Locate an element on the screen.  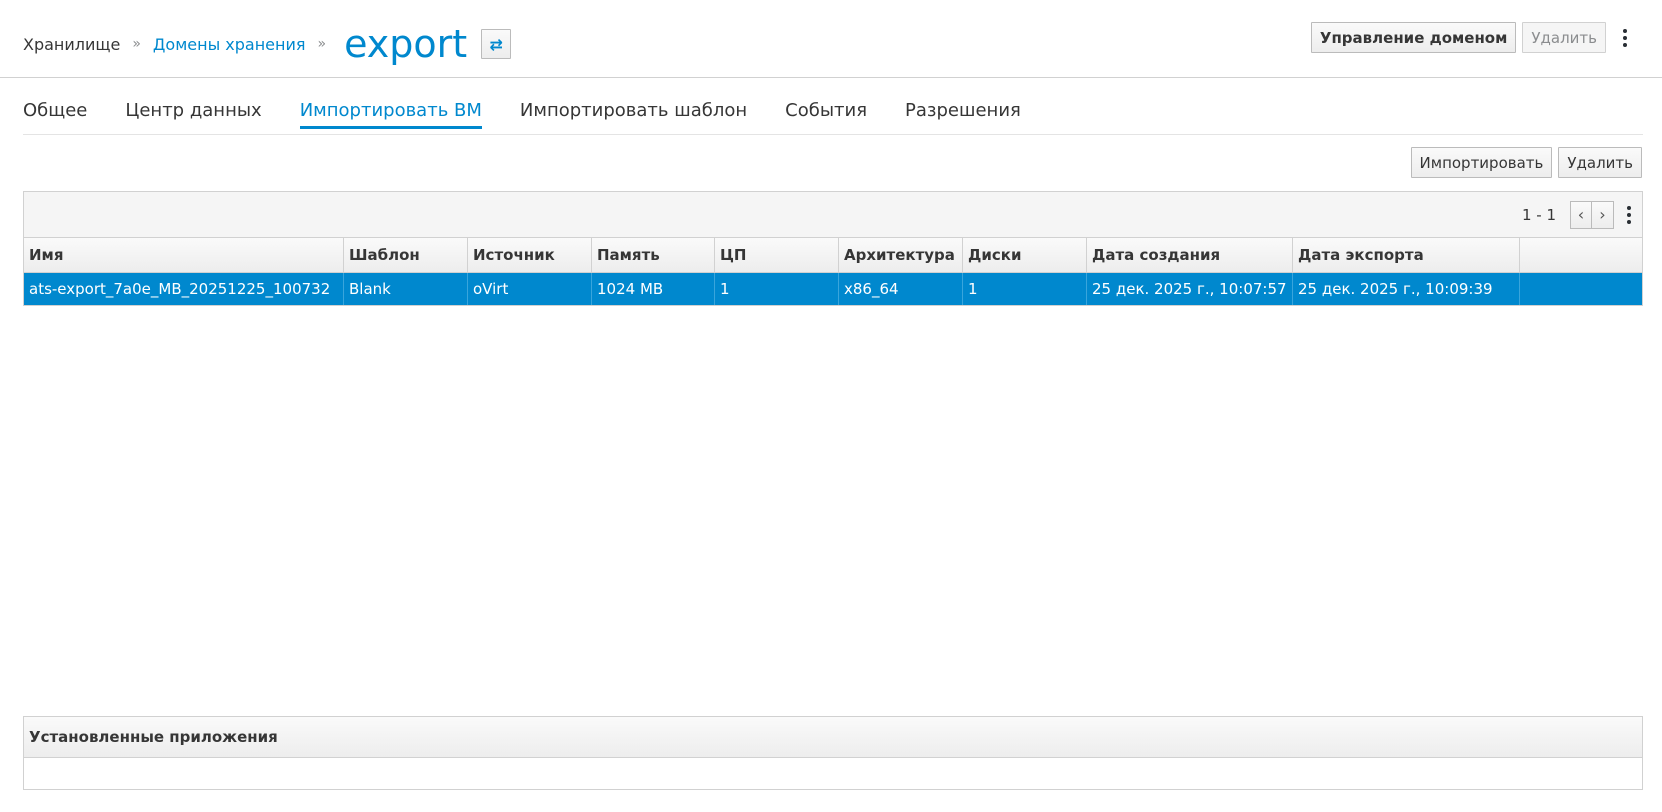
pager-buttons: ‹ › is located at coordinates (1592, 214).